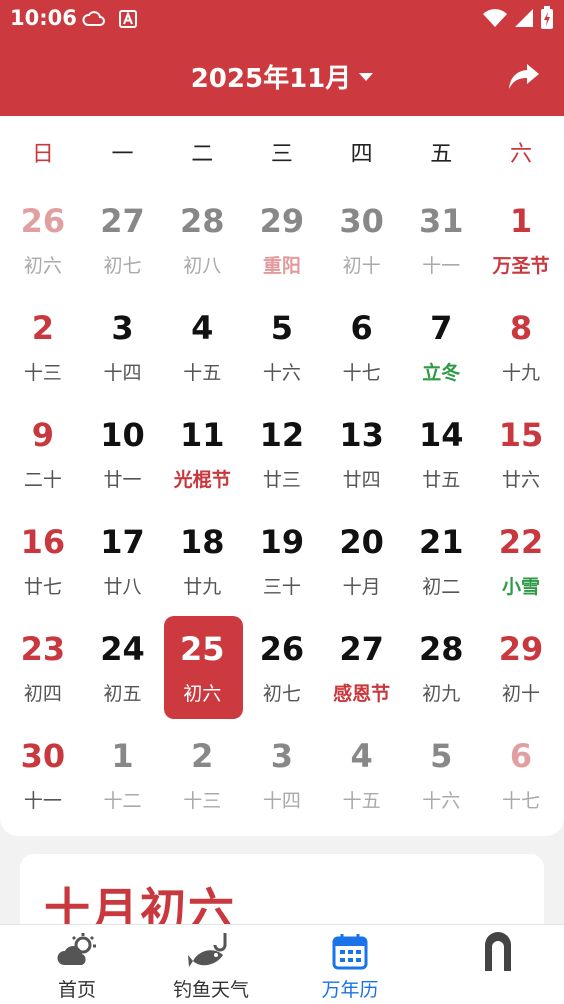  I want to click on calendar-week-row: 23 初四 24 初五 25 初六 26 初七 27 感恩节 28 初九 29 初十, so click(282, 673).